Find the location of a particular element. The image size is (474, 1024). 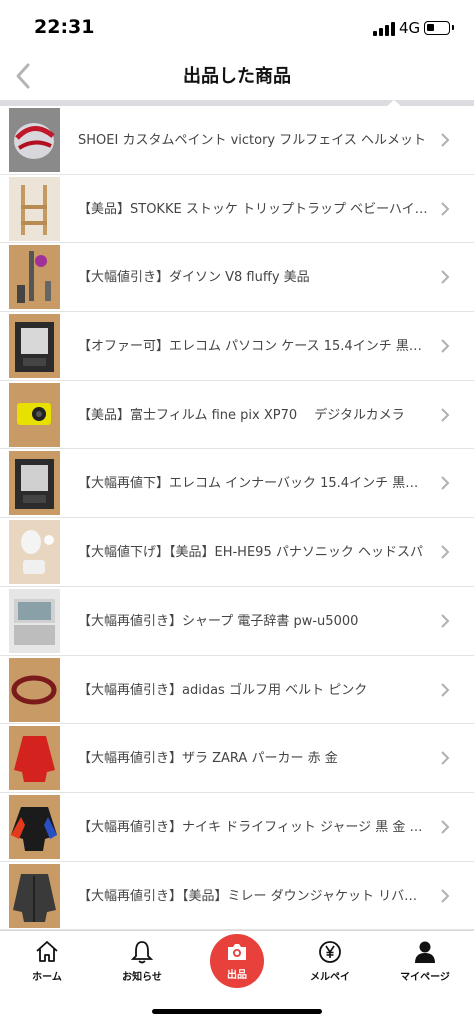

nav-bar: 出品した商品 is located at coordinates (237, 76).